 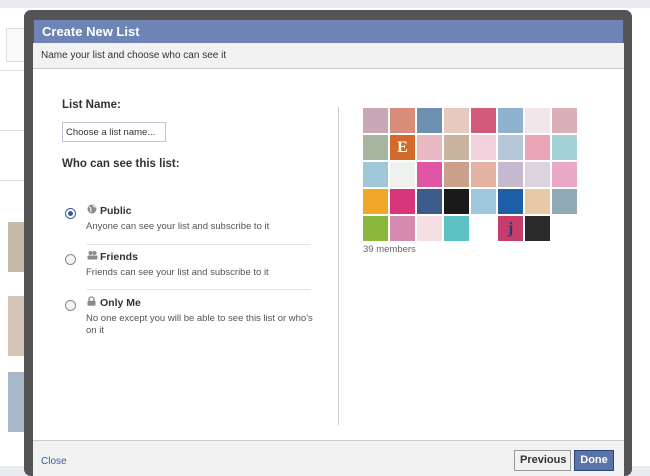 I want to click on only-me-radio, so click(x=70, y=305).